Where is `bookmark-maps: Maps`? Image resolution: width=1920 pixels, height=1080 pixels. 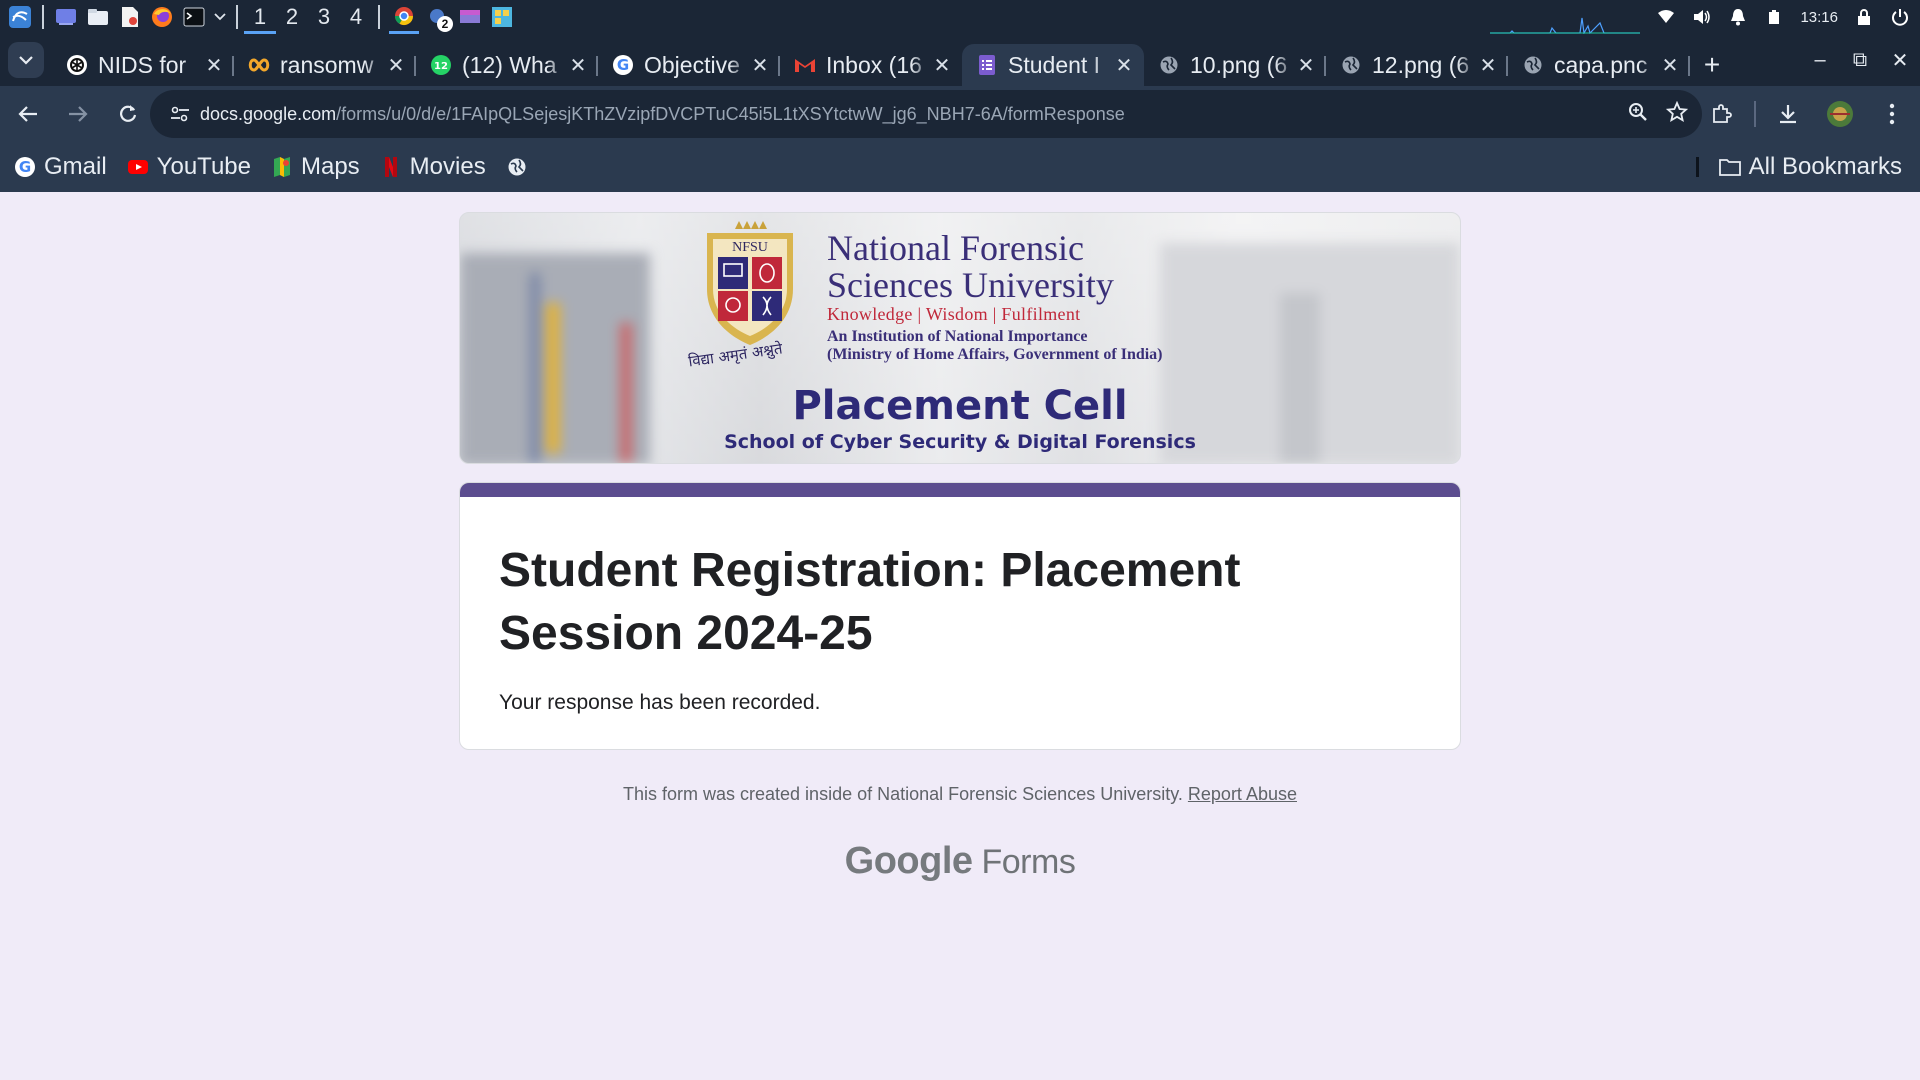
bookmark-maps: Maps is located at coordinates (315, 167).